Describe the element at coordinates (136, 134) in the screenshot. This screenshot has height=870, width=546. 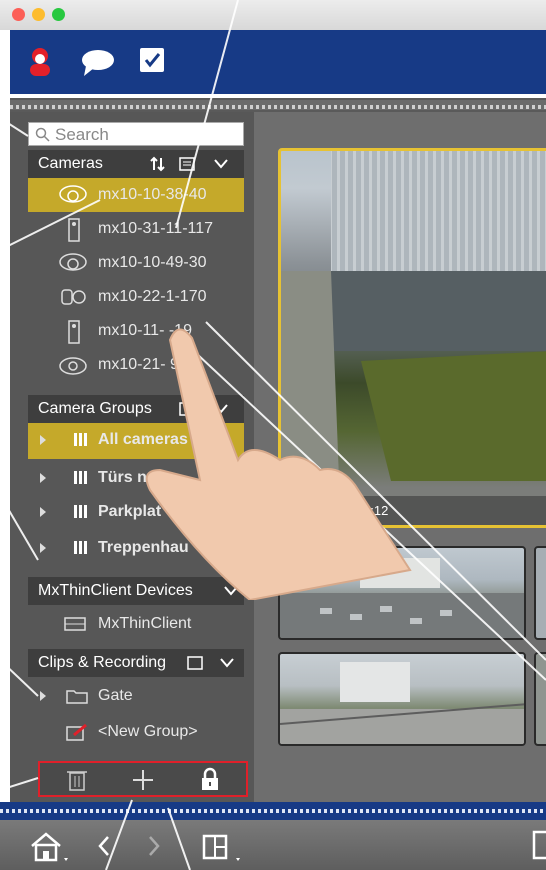
I see `search-input: Search` at that location.